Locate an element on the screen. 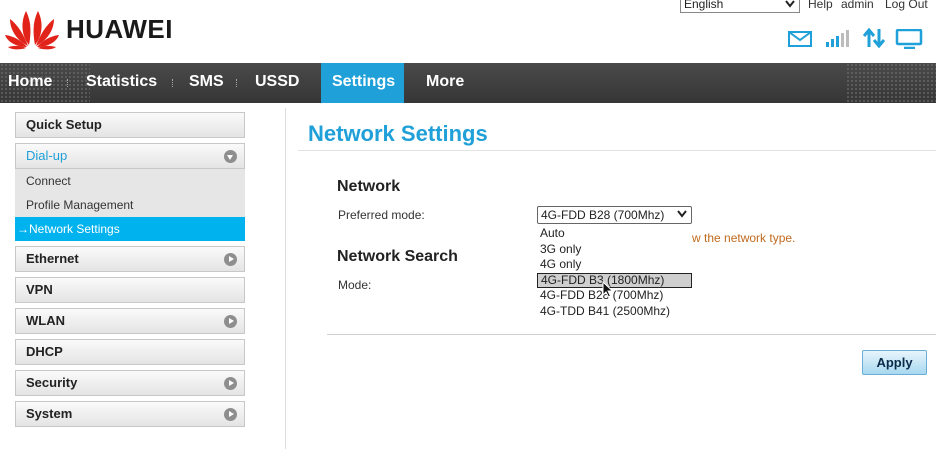  dropdown-option-4g-only: 4G only is located at coordinates (614, 265).